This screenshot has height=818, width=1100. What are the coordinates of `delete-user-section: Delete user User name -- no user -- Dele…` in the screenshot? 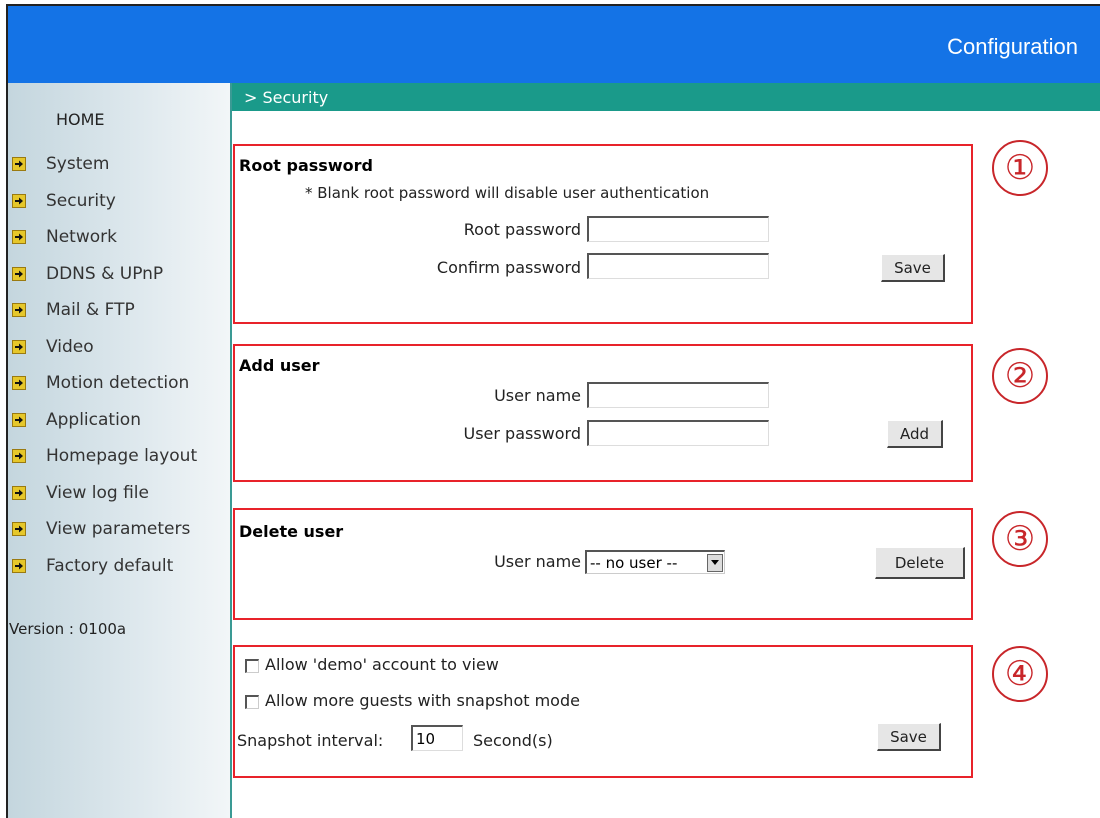 It's located at (603, 564).